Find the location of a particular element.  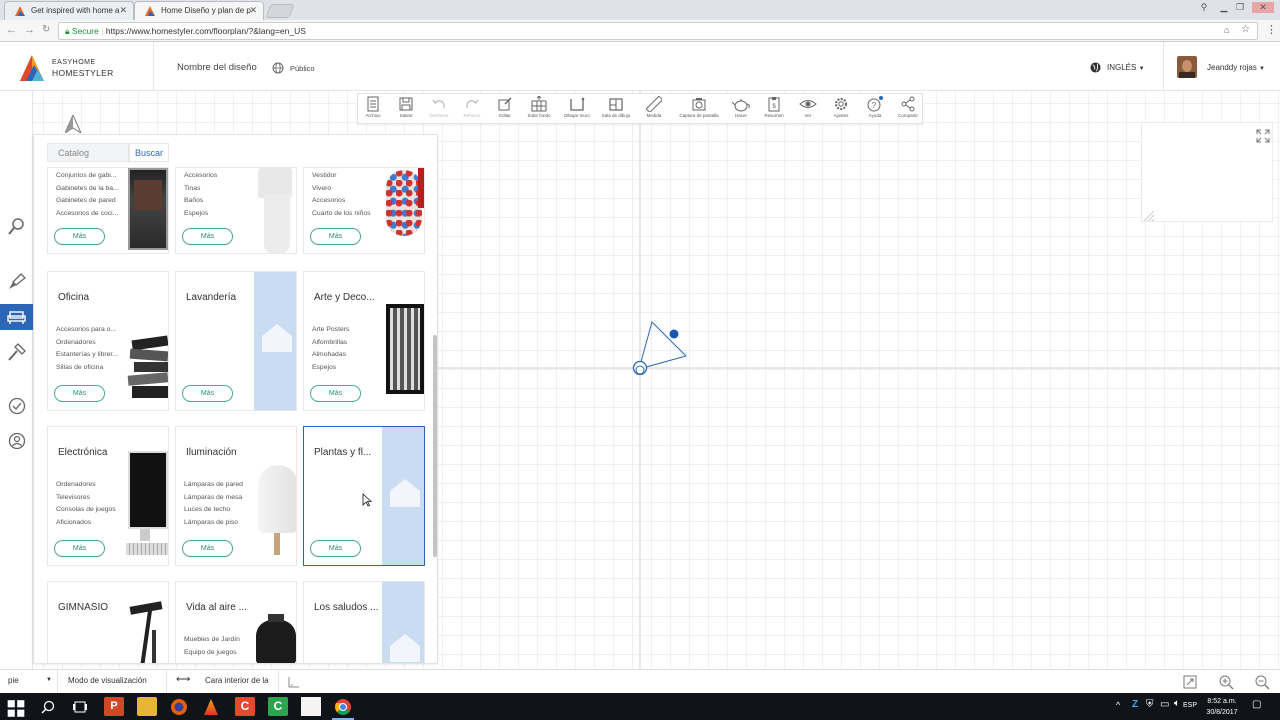

category-title: Iluminación is located at coordinates (211, 452).